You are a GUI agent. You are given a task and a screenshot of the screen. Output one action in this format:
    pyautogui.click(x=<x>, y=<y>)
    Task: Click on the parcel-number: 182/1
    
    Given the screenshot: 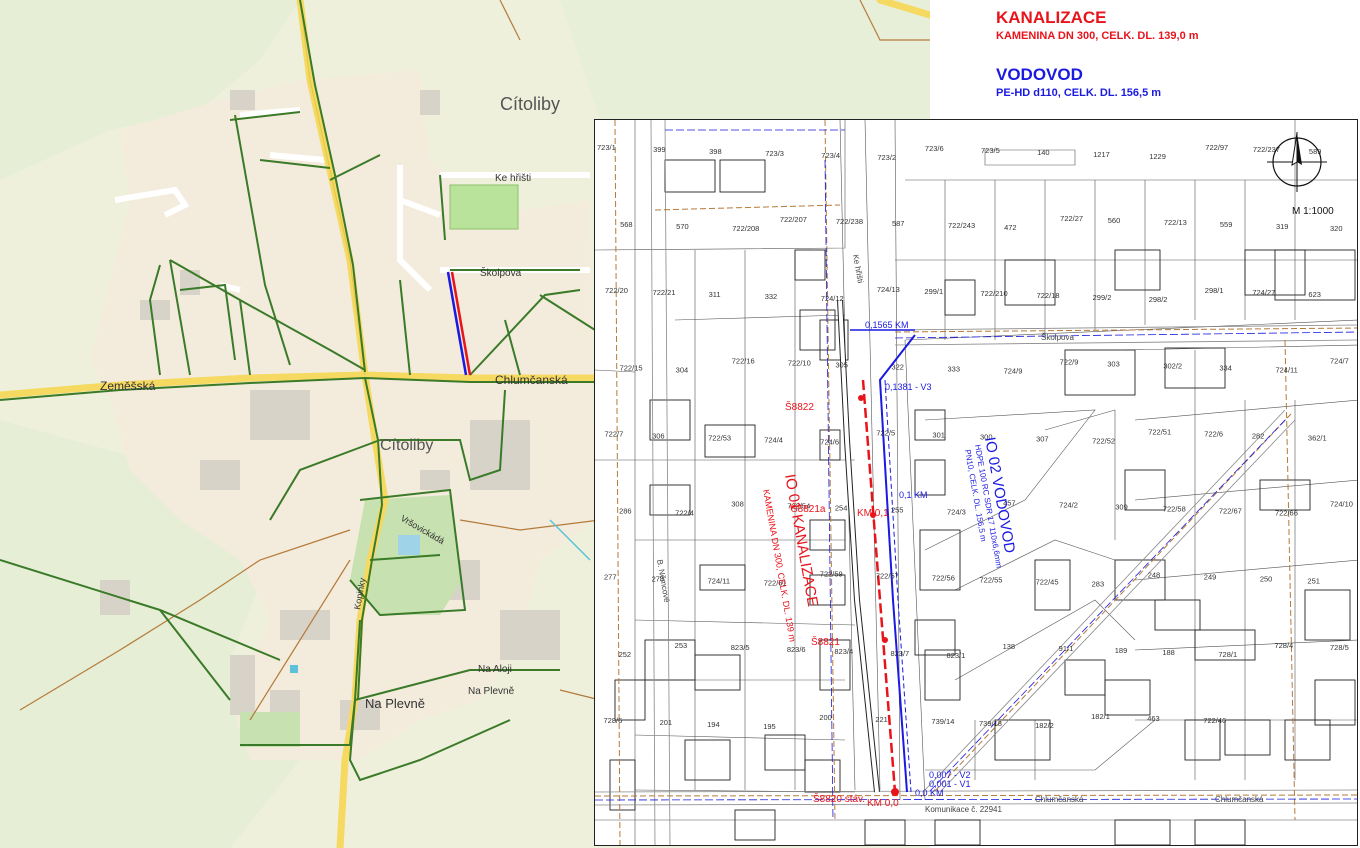 What is the action you would take?
    pyautogui.click(x=1100, y=716)
    